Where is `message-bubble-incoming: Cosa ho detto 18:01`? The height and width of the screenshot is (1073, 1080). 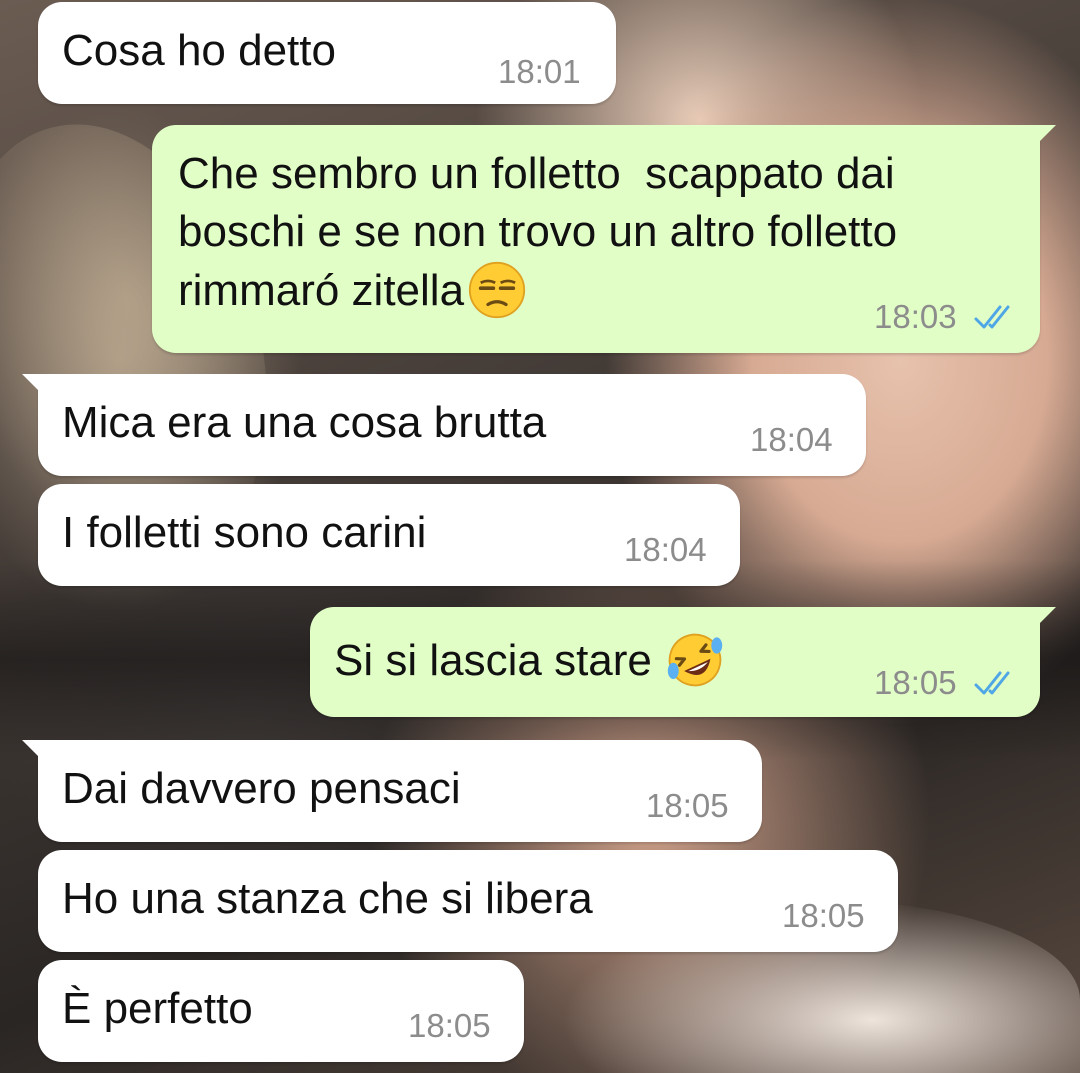 message-bubble-incoming: Cosa ho detto 18:01 is located at coordinates (327, 53).